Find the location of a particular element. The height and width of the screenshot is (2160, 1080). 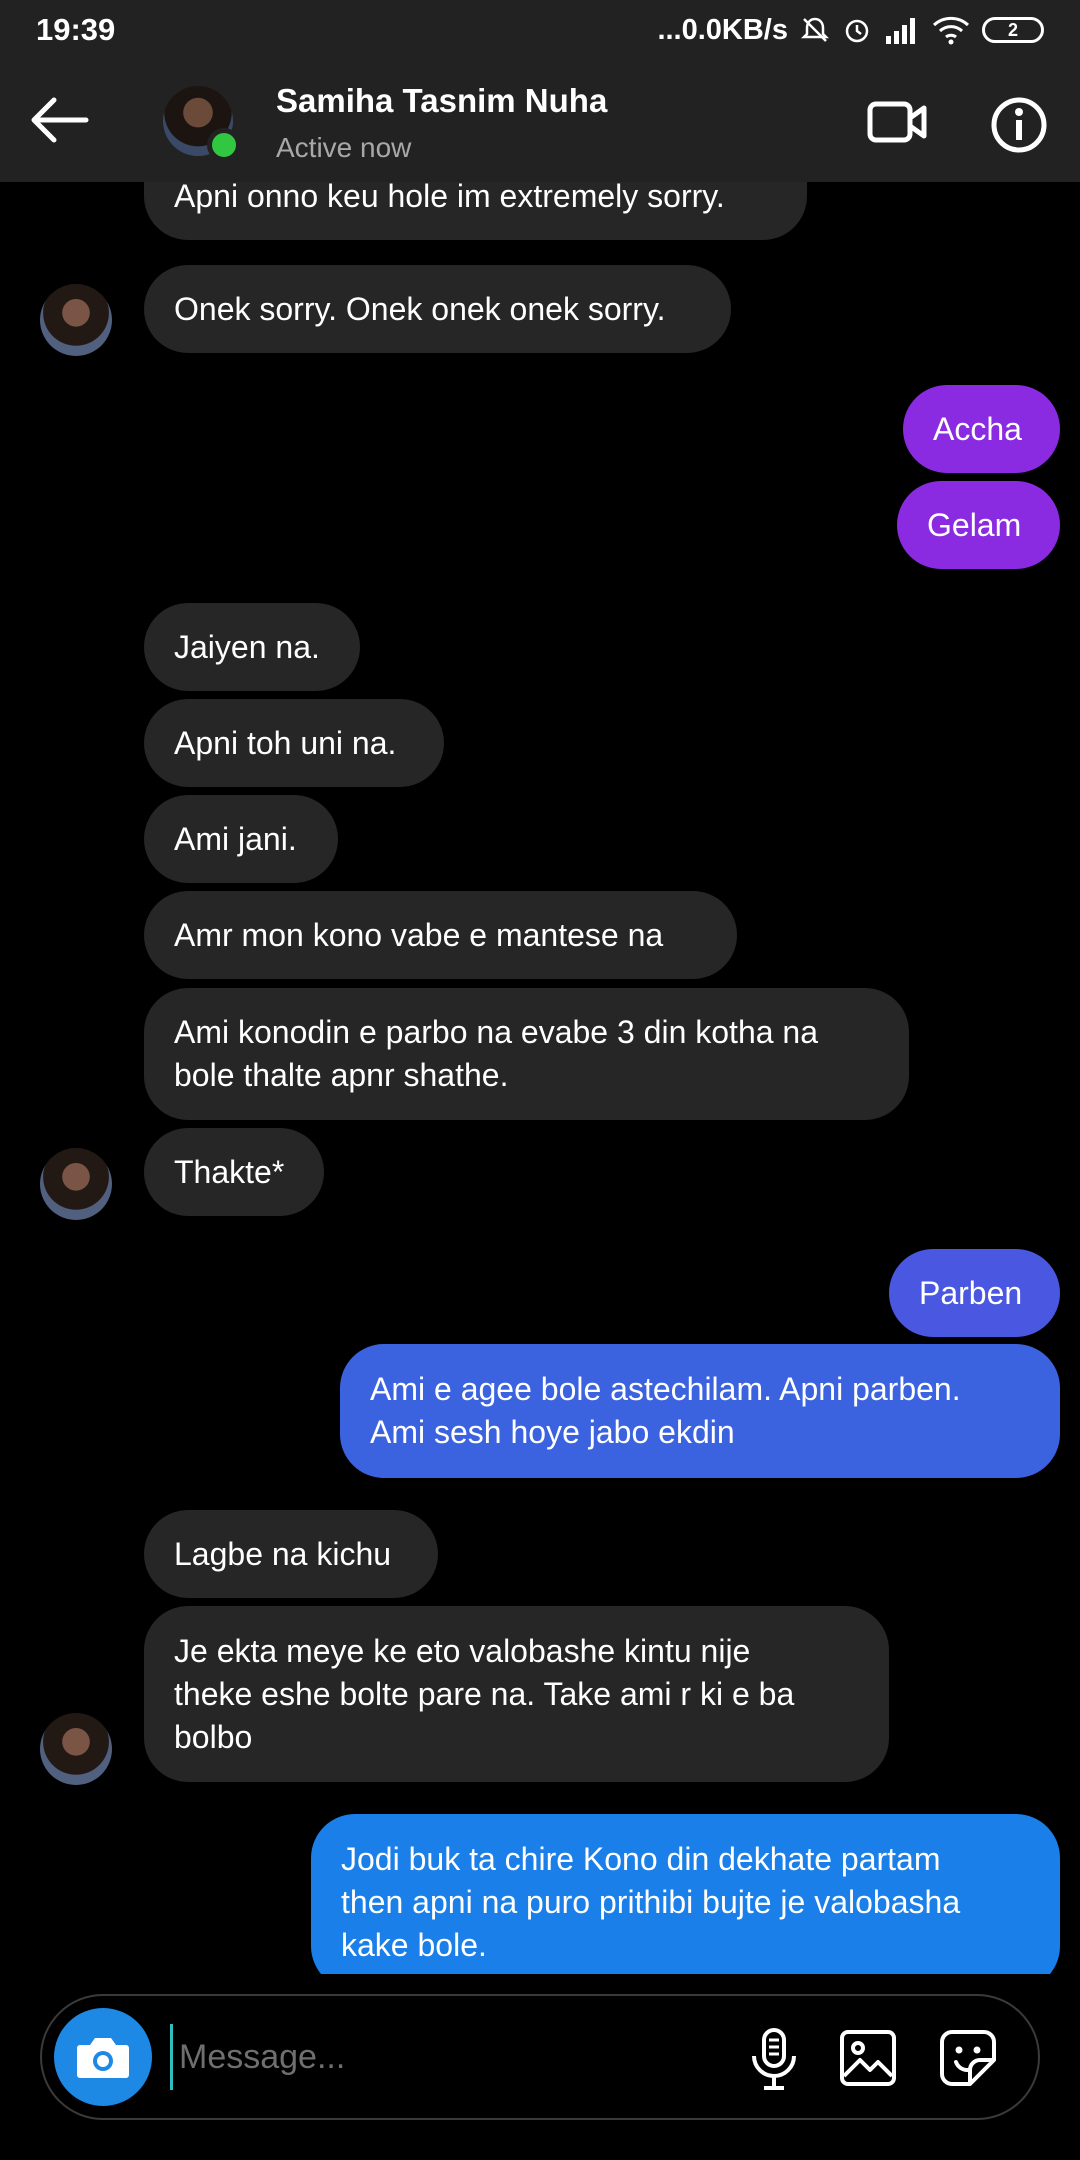

battery-level: 2 is located at coordinates (1012, 29).